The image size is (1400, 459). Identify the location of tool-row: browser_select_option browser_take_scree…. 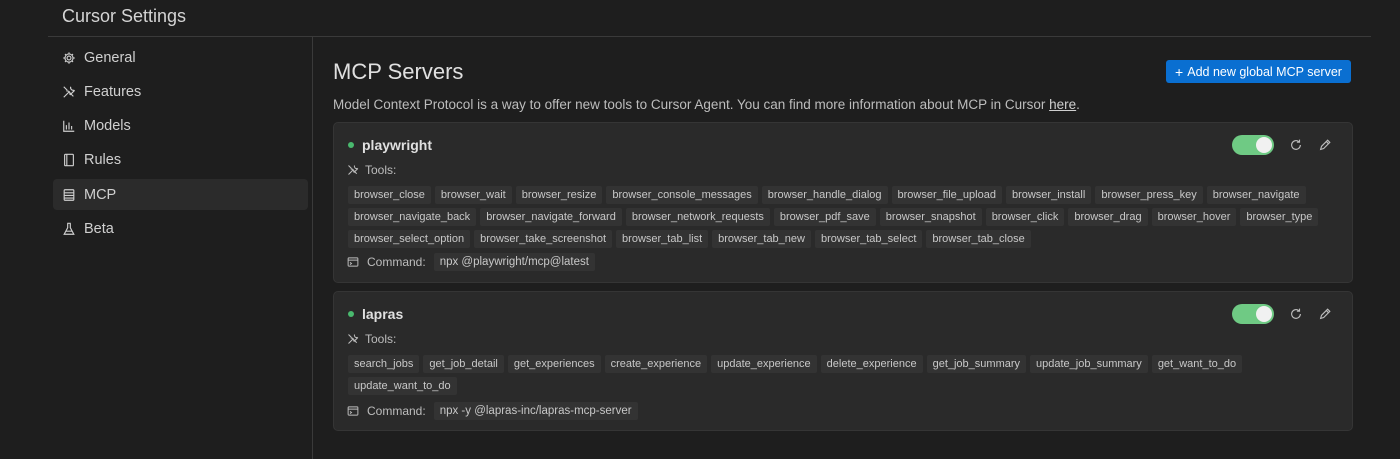
(843, 241).